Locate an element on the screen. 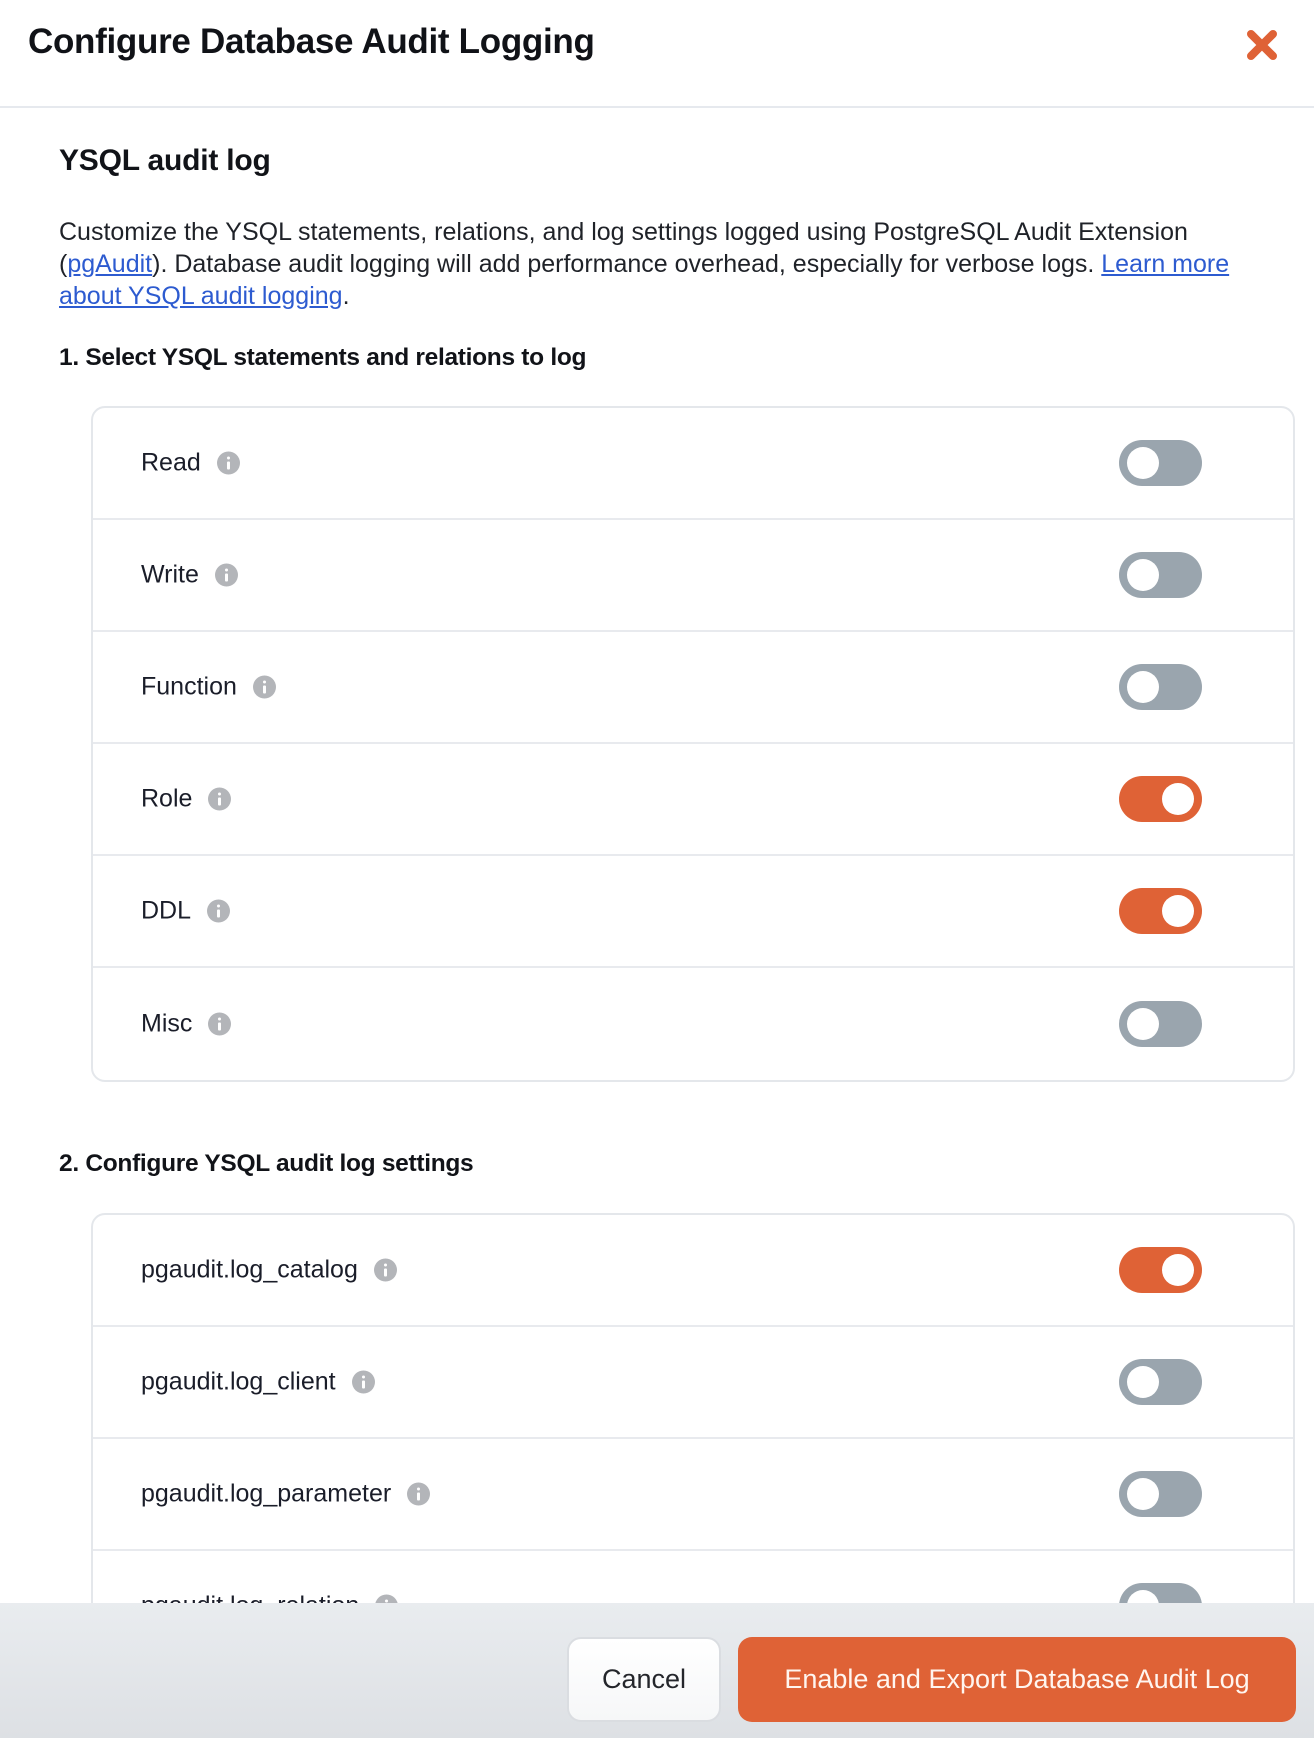 The width and height of the screenshot is (1314, 1738). option-label: Function is located at coordinates (189, 686).